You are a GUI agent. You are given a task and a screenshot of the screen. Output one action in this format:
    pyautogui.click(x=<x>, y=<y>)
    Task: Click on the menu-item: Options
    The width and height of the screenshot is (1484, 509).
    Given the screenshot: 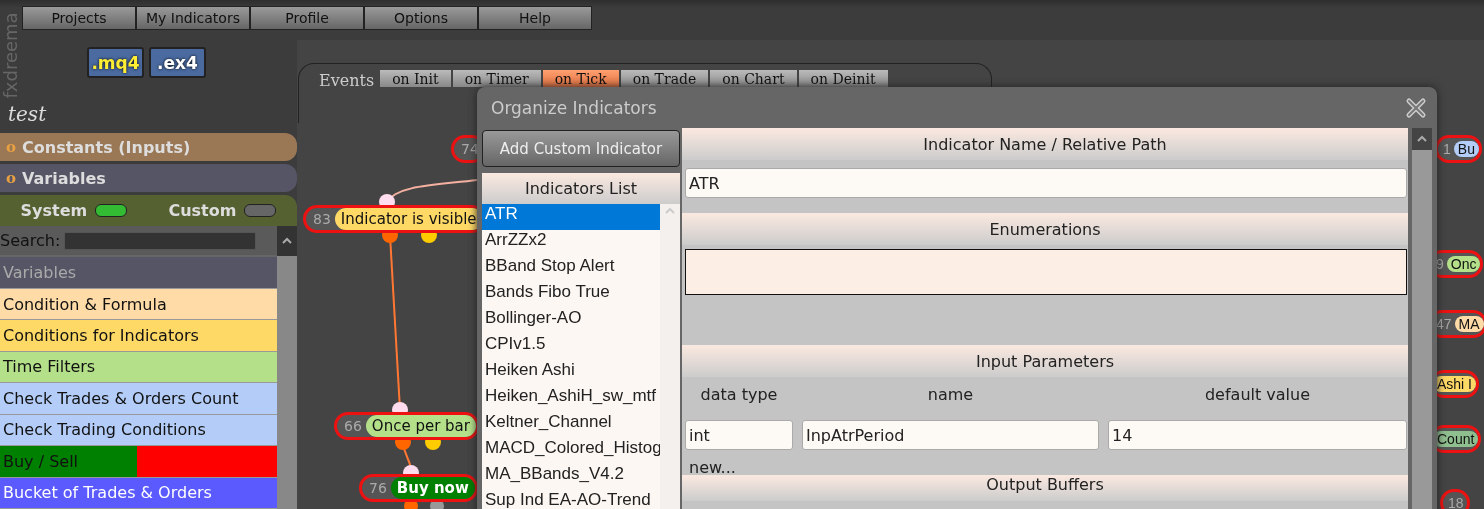 What is the action you would take?
    pyautogui.click(x=421, y=18)
    